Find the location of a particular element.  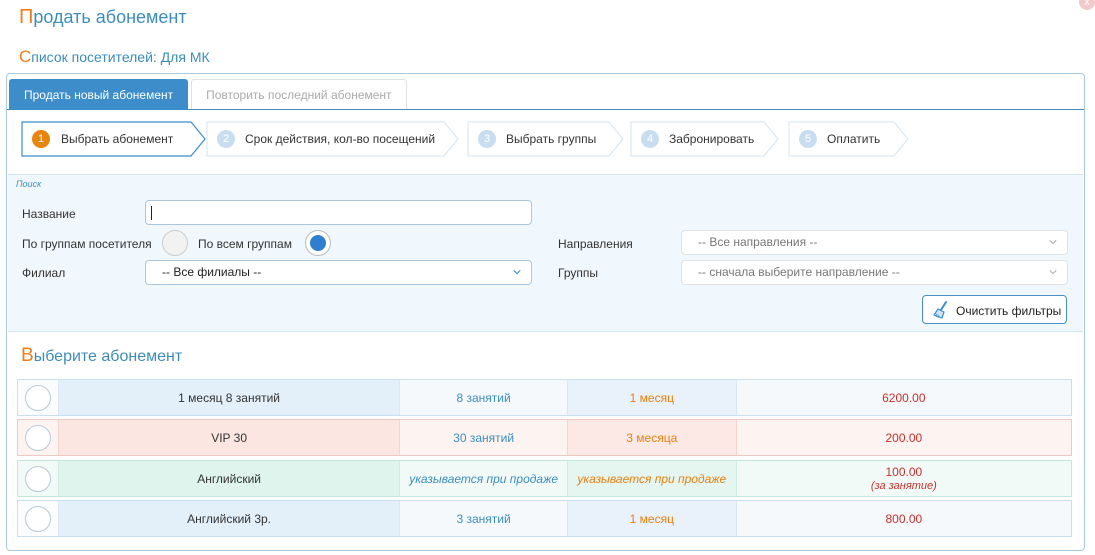

subscription-price: 200.00 is located at coordinates (904, 437).